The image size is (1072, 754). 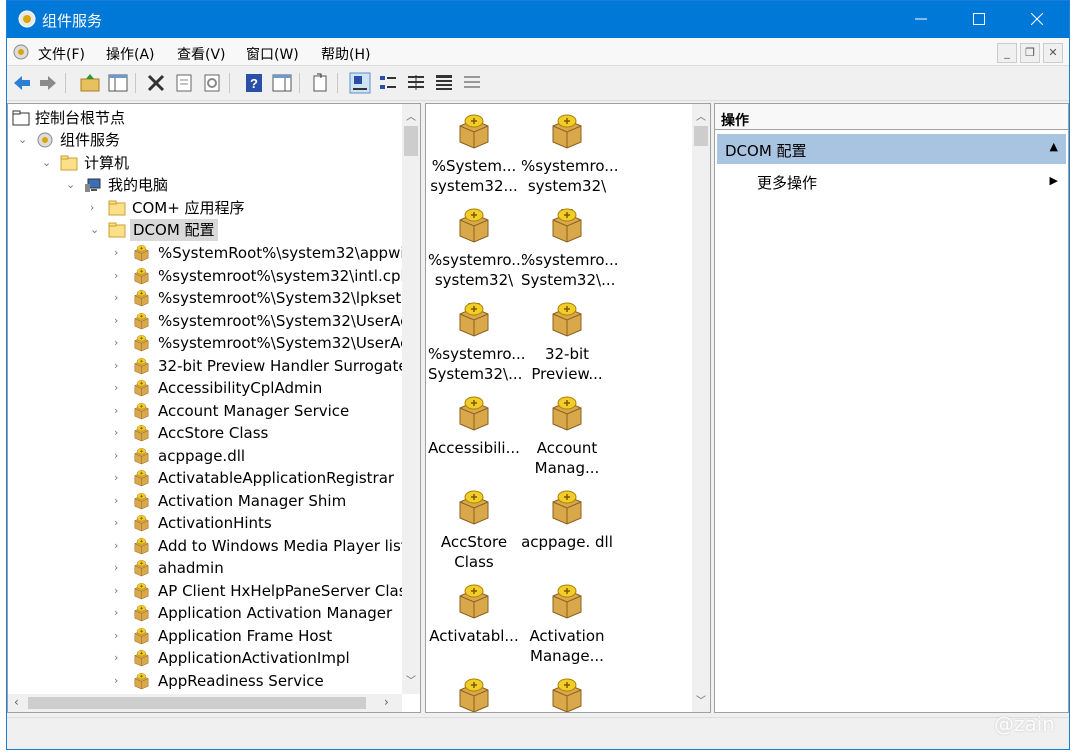 What do you see at coordinates (320, 83) in the screenshot?
I see `export-list-icon` at bounding box center [320, 83].